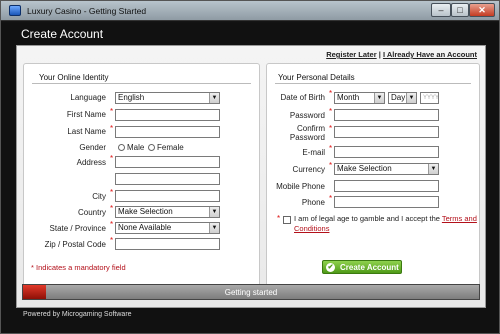 The width and height of the screenshot is (500, 334). What do you see at coordinates (167, 115) in the screenshot?
I see `first-name-input` at bounding box center [167, 115].